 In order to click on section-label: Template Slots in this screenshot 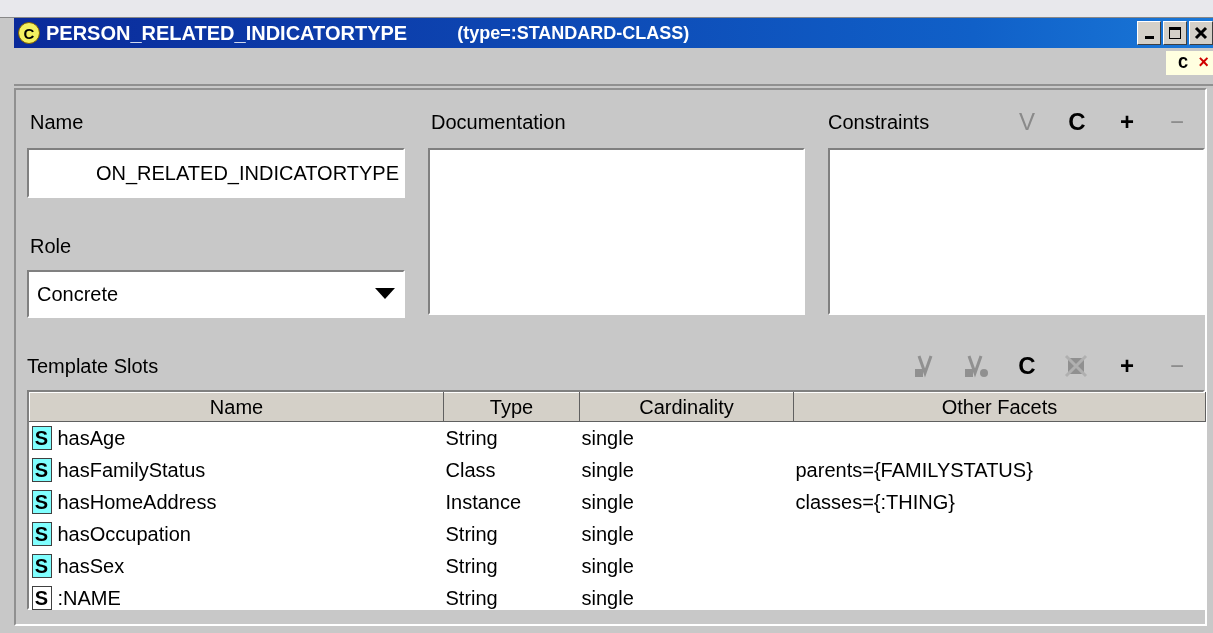, I will do `click(93, 366)`.